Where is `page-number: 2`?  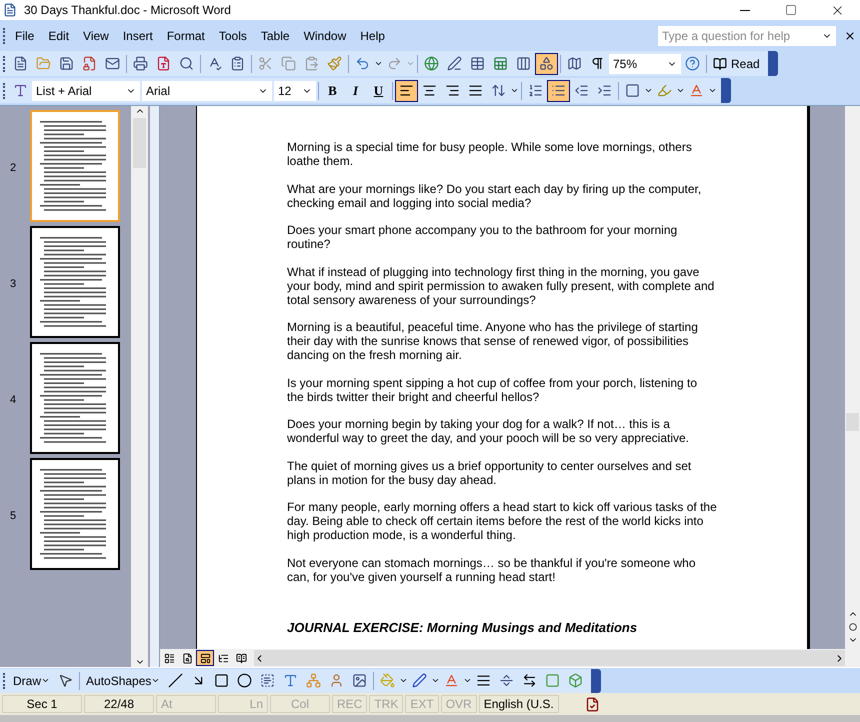 page-number: 2 is located at coordinates (13, 168).